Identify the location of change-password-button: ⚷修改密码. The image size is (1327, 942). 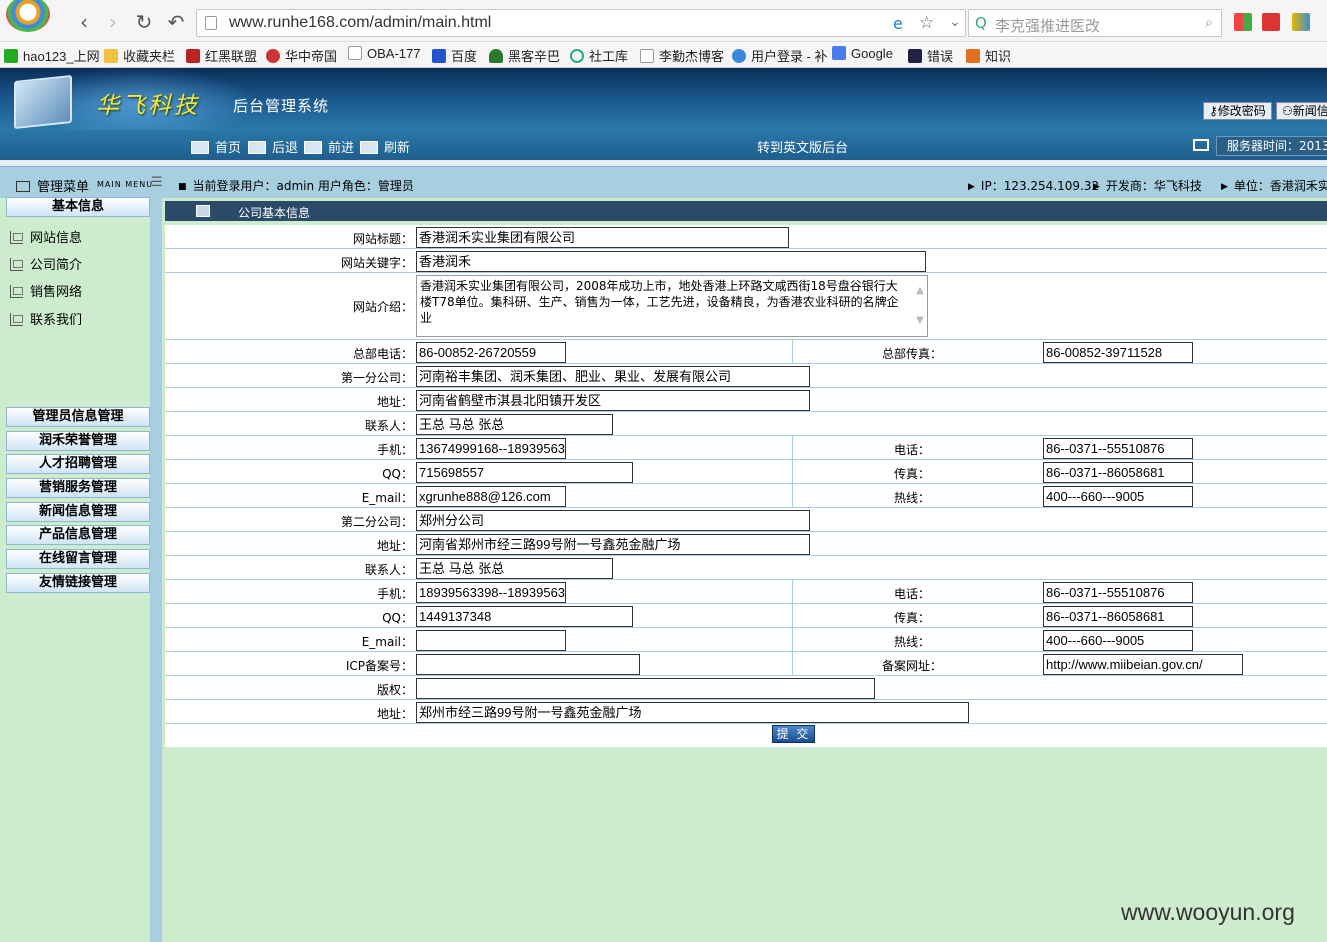
(1237, 111).